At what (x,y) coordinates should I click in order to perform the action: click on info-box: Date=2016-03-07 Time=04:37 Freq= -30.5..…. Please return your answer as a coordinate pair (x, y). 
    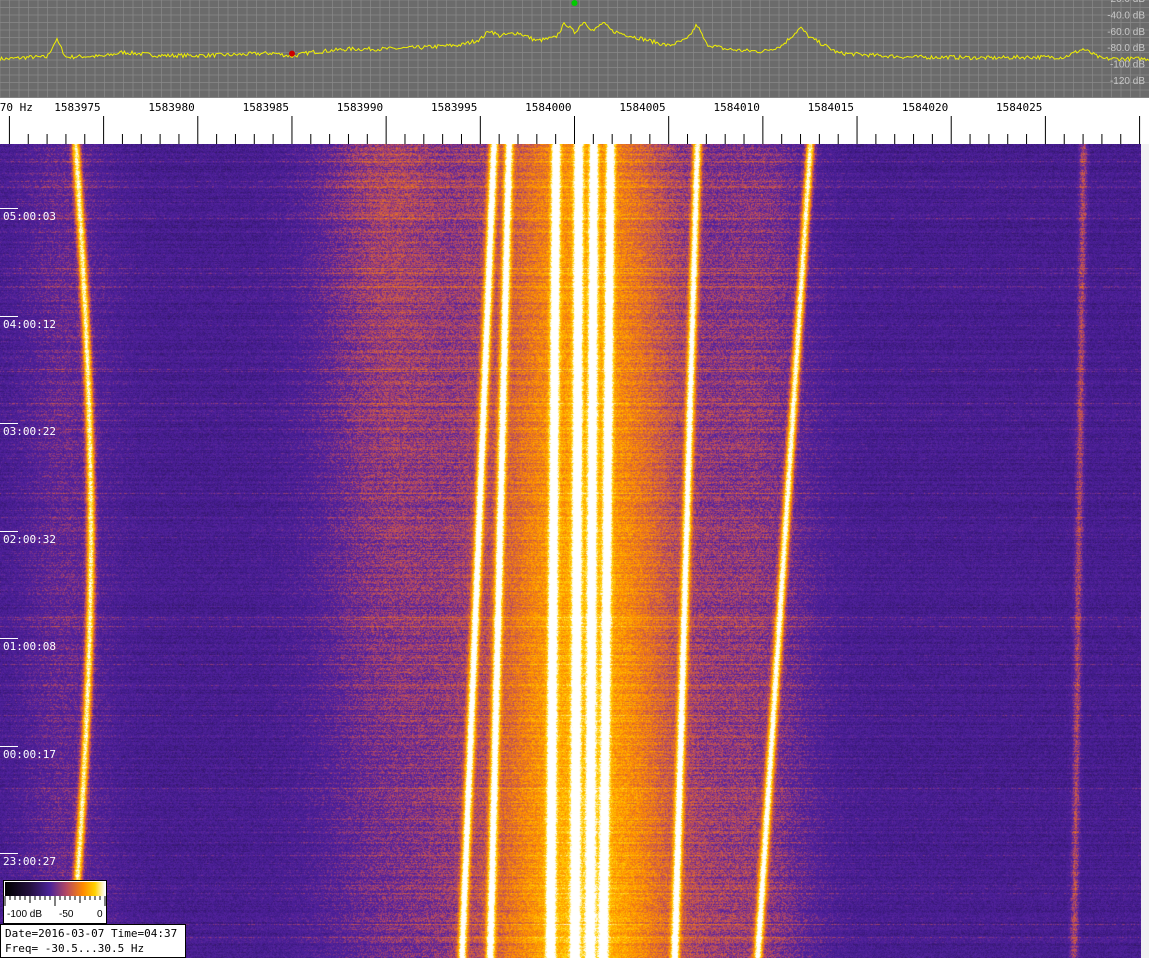
    Looking at the image, I should click on (93, 941).